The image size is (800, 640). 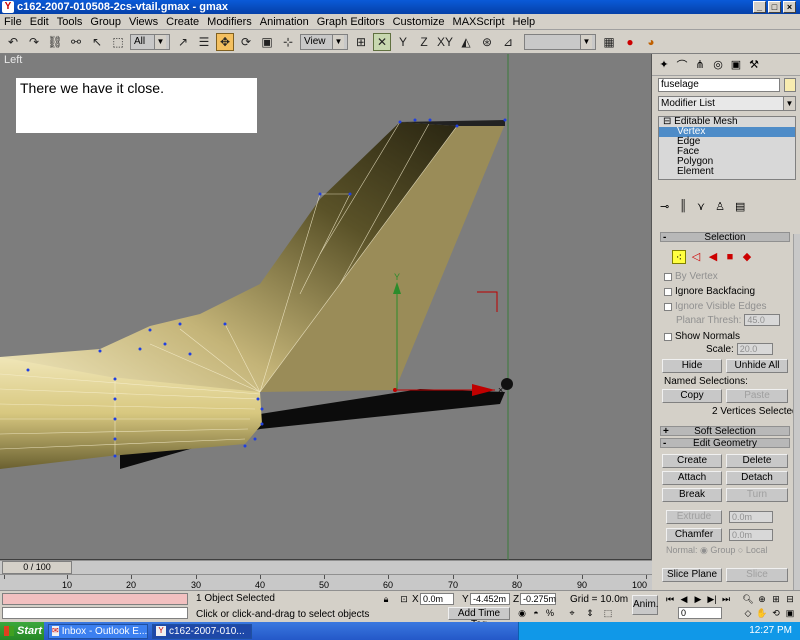 I want to click on maximize-button: □, so click(x=774, y=7).